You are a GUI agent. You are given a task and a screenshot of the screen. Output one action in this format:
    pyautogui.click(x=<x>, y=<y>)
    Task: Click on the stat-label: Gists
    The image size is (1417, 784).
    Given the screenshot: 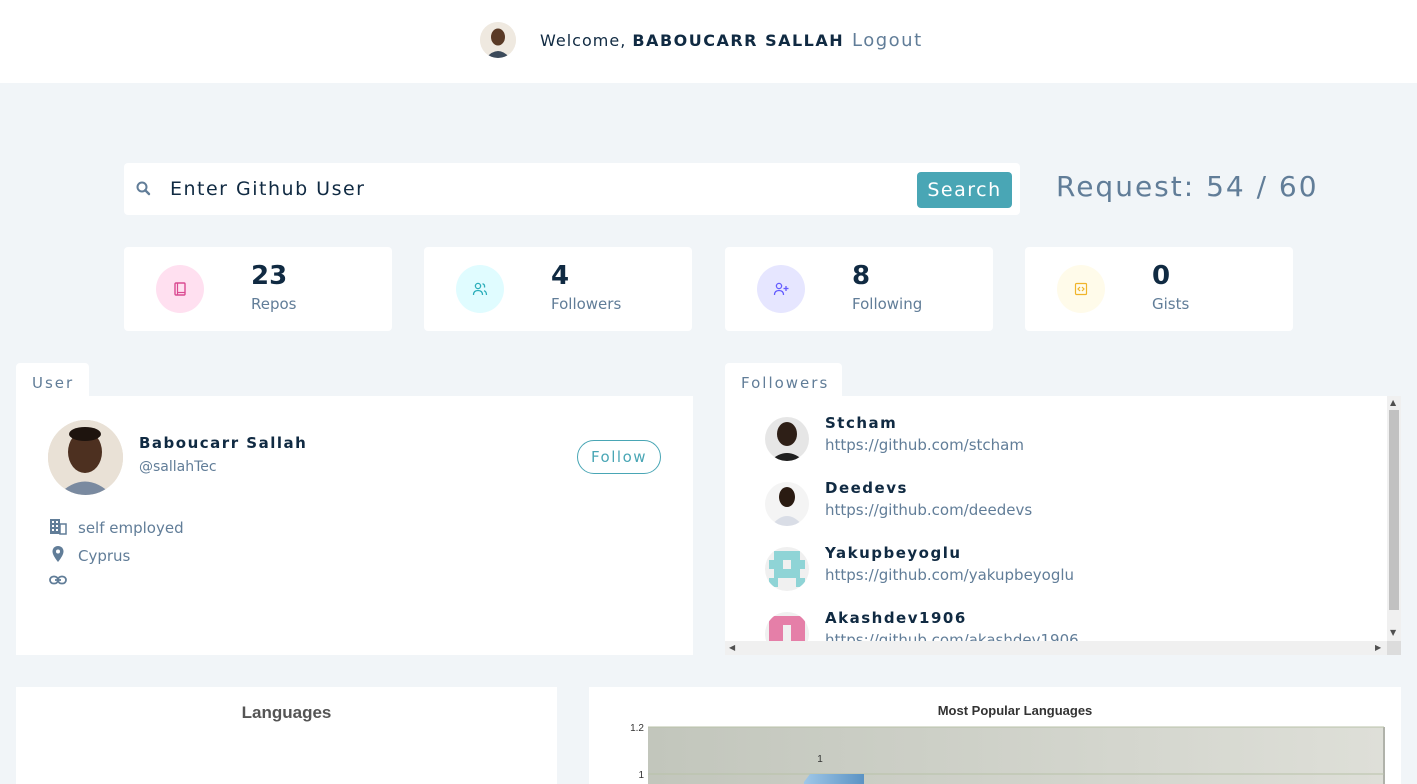 What is the action you would take?
    pyautogui.click(x=1171, y=304)
    